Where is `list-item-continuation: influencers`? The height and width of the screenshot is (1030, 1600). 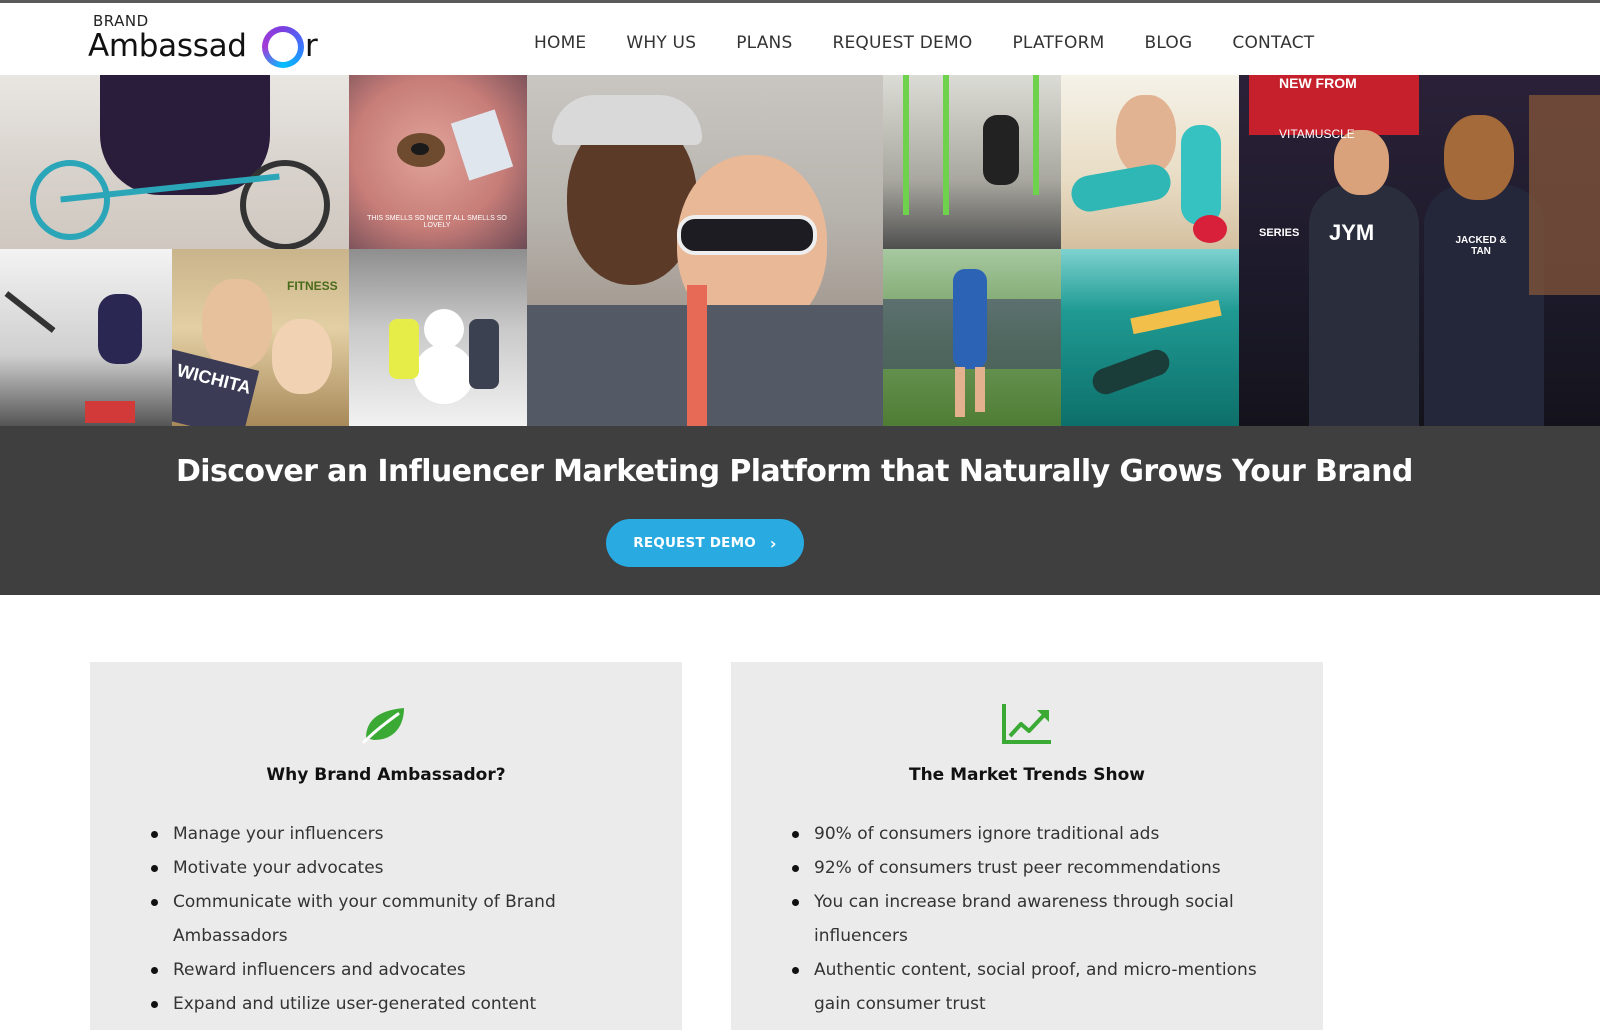 list-item-continuation: influencers is located at coordinates (861, 936).